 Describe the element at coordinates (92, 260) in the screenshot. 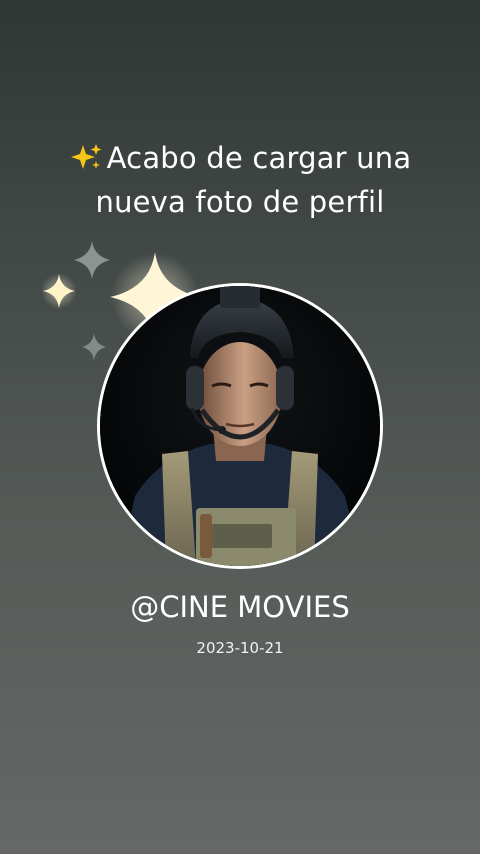

I see `faded-sparkle-icon-top` at that location.